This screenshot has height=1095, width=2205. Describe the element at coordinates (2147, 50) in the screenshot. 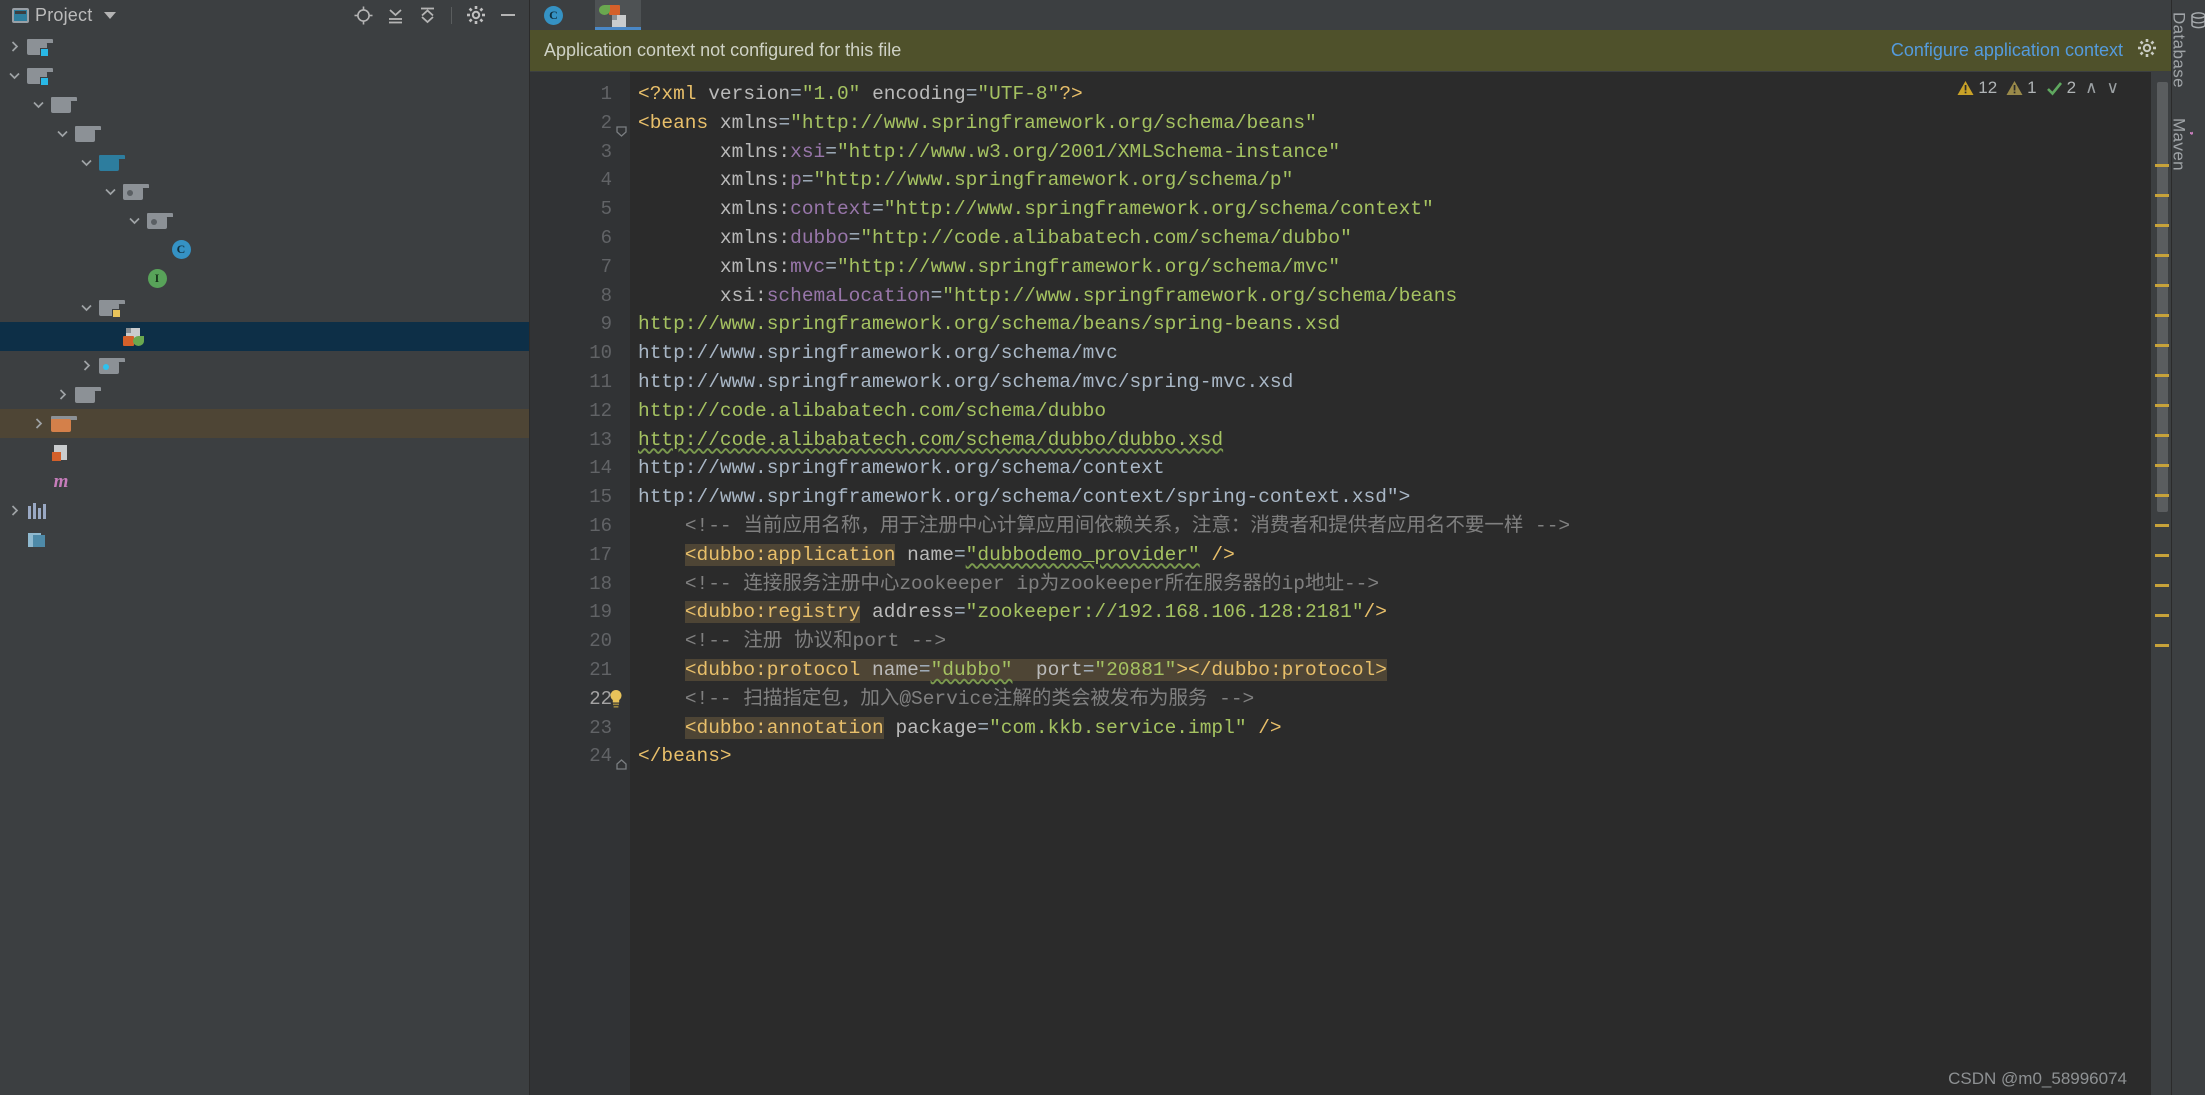

I see `gear-icon` at that location.